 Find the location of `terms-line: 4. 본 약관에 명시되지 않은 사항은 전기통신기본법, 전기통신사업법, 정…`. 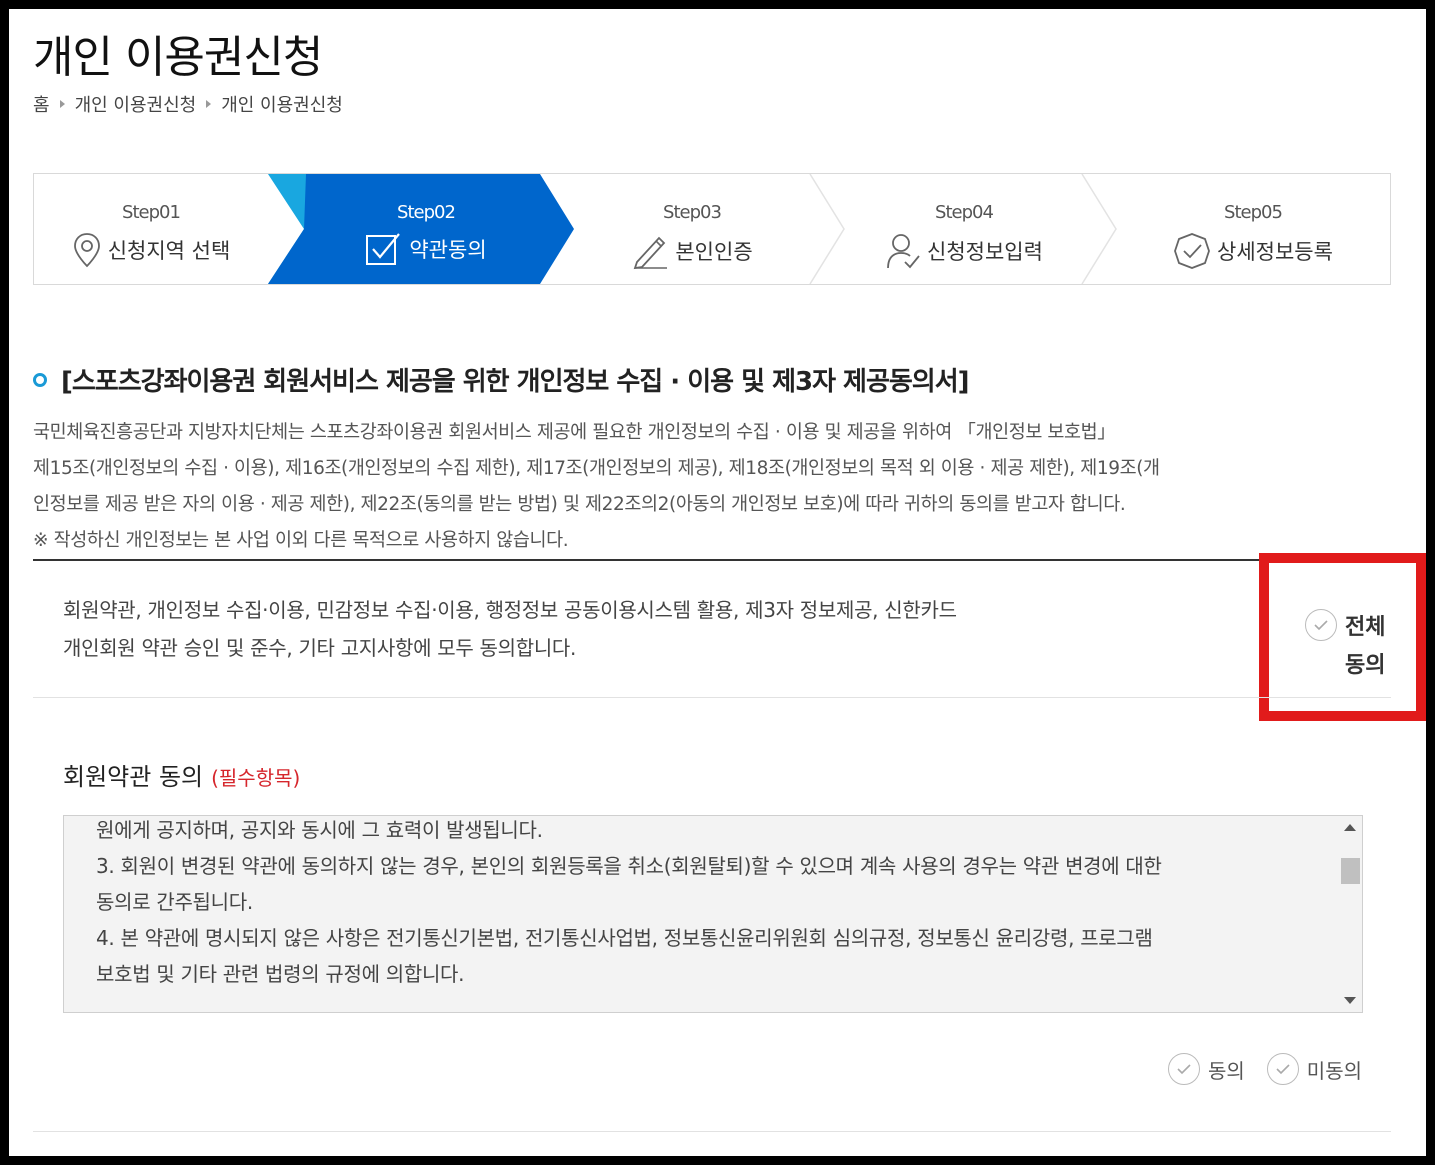

terms-line: 4. 본 약관에 명시되지 않은 사항은 전기통신기본법, 전기통신사업법, 정… is located at coordinates (624, 938).